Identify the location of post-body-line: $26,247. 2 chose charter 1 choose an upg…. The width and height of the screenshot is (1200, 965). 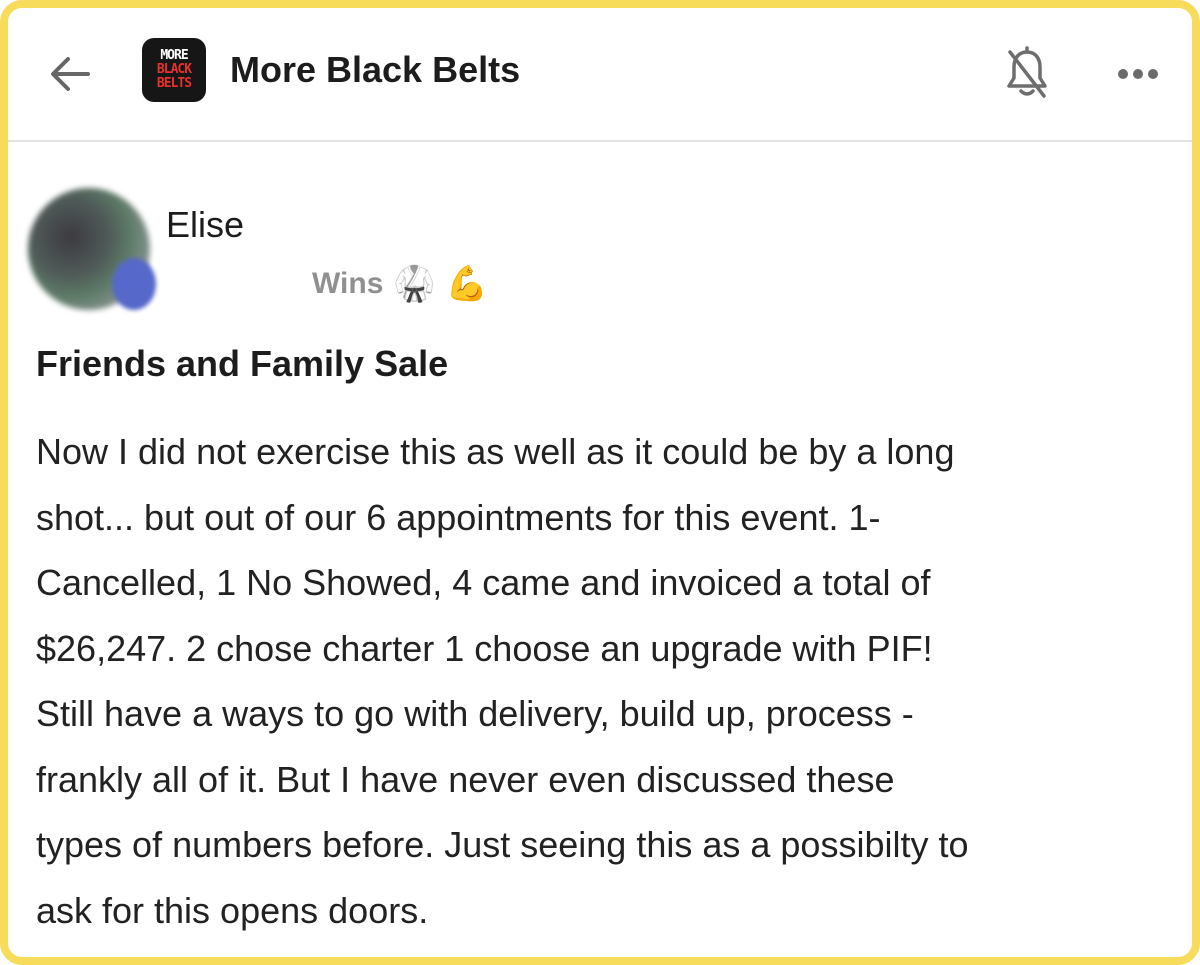
(484, 648).